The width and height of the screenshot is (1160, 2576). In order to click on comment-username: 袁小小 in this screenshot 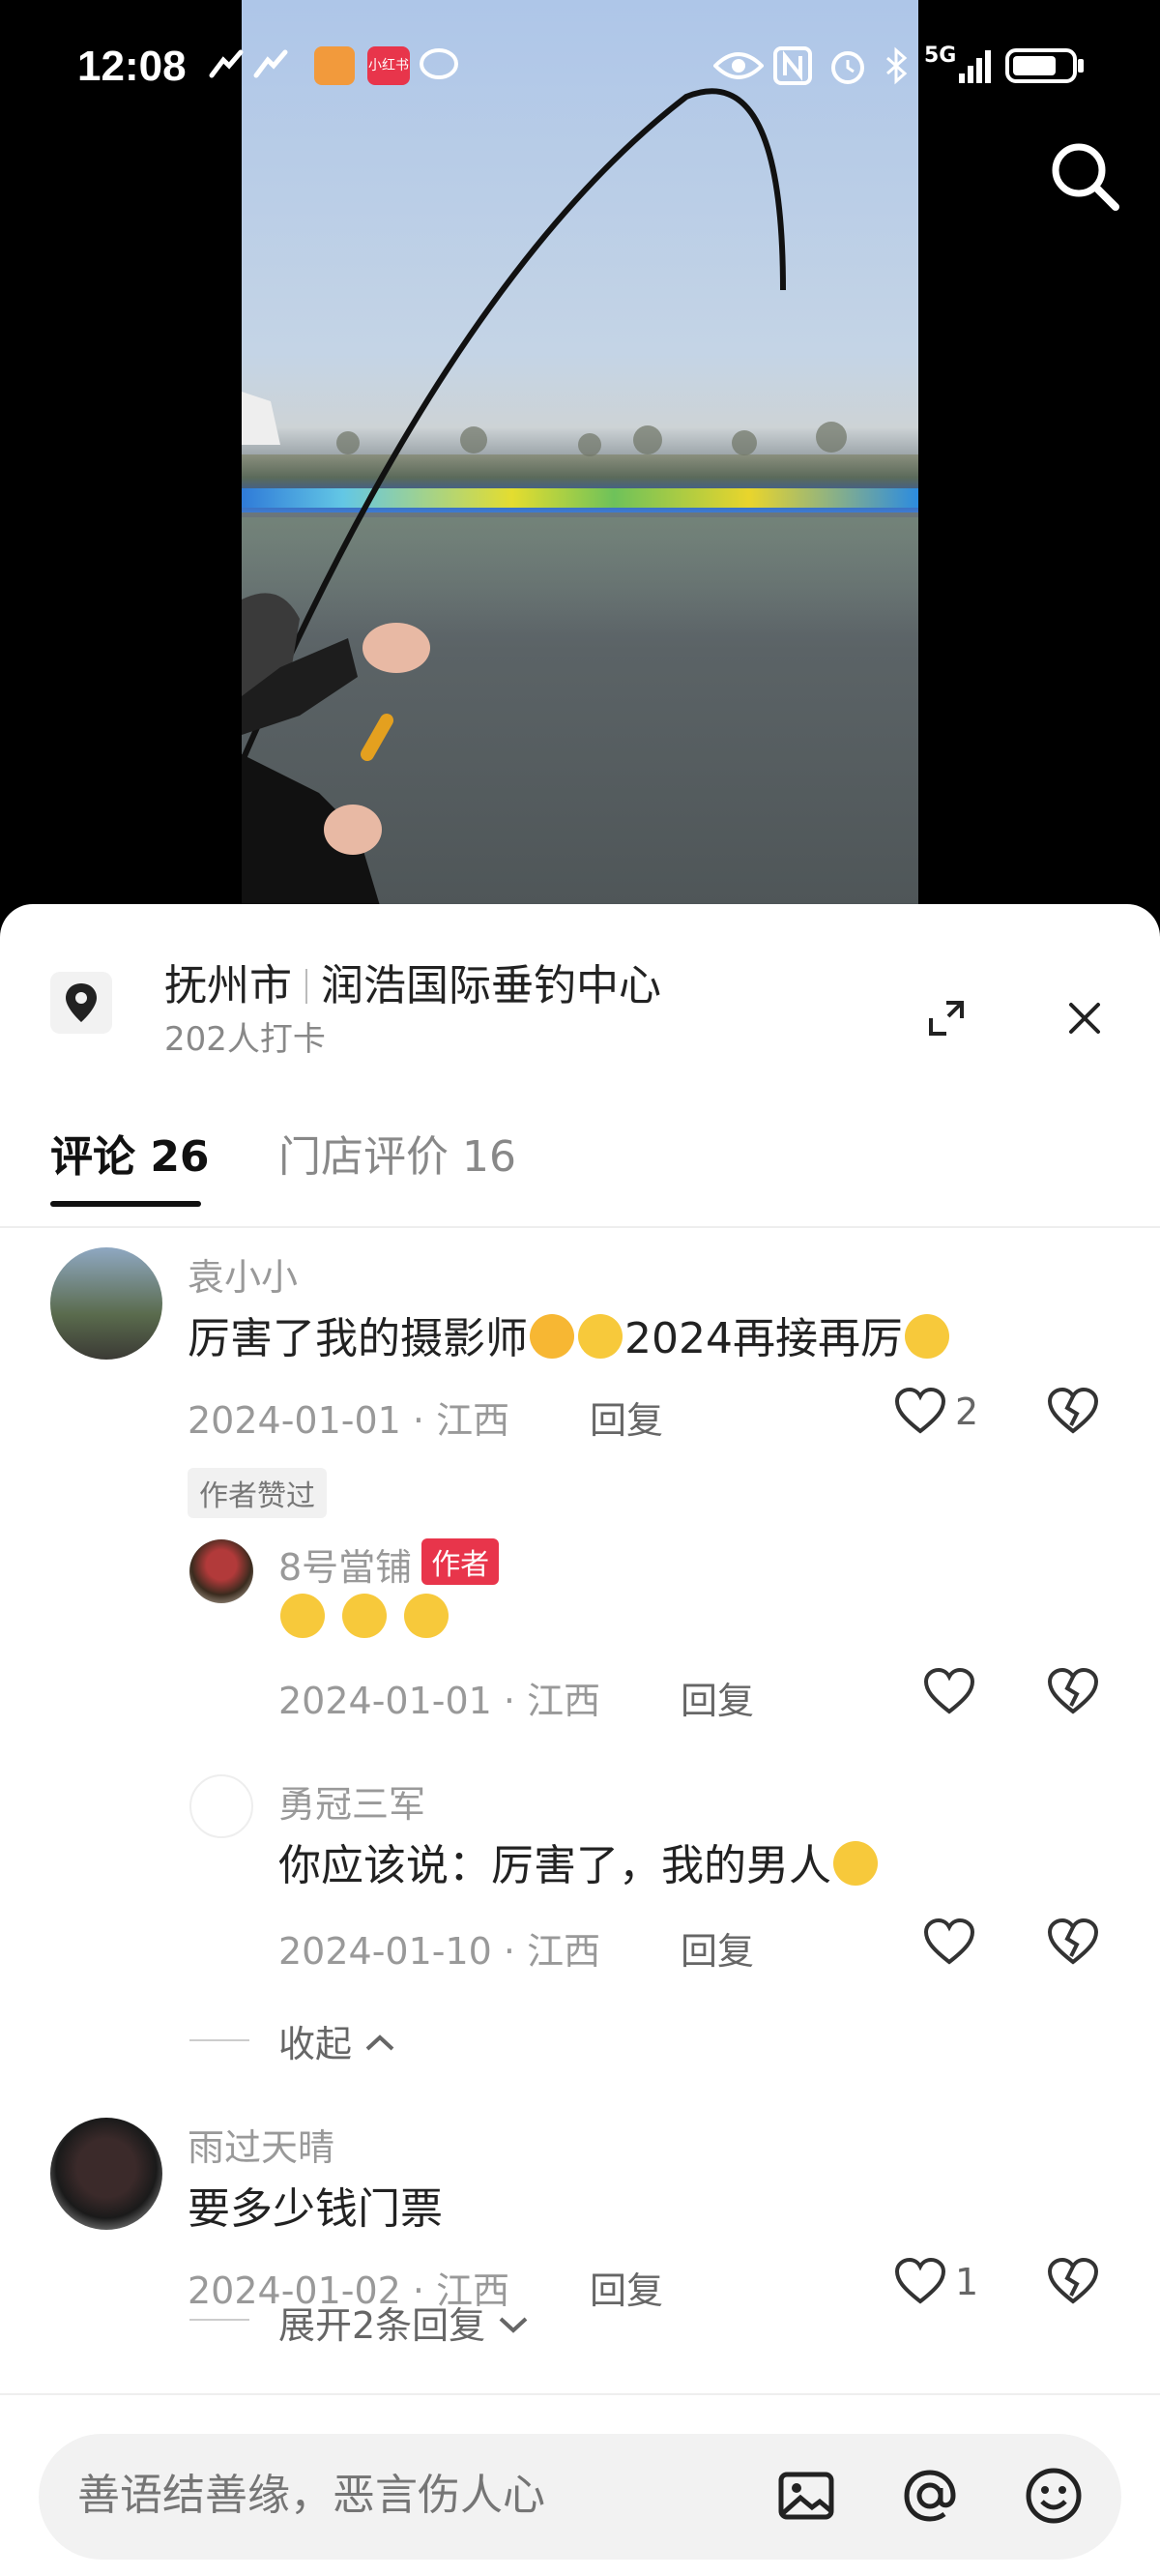, I will do `click(243, 1274)`.